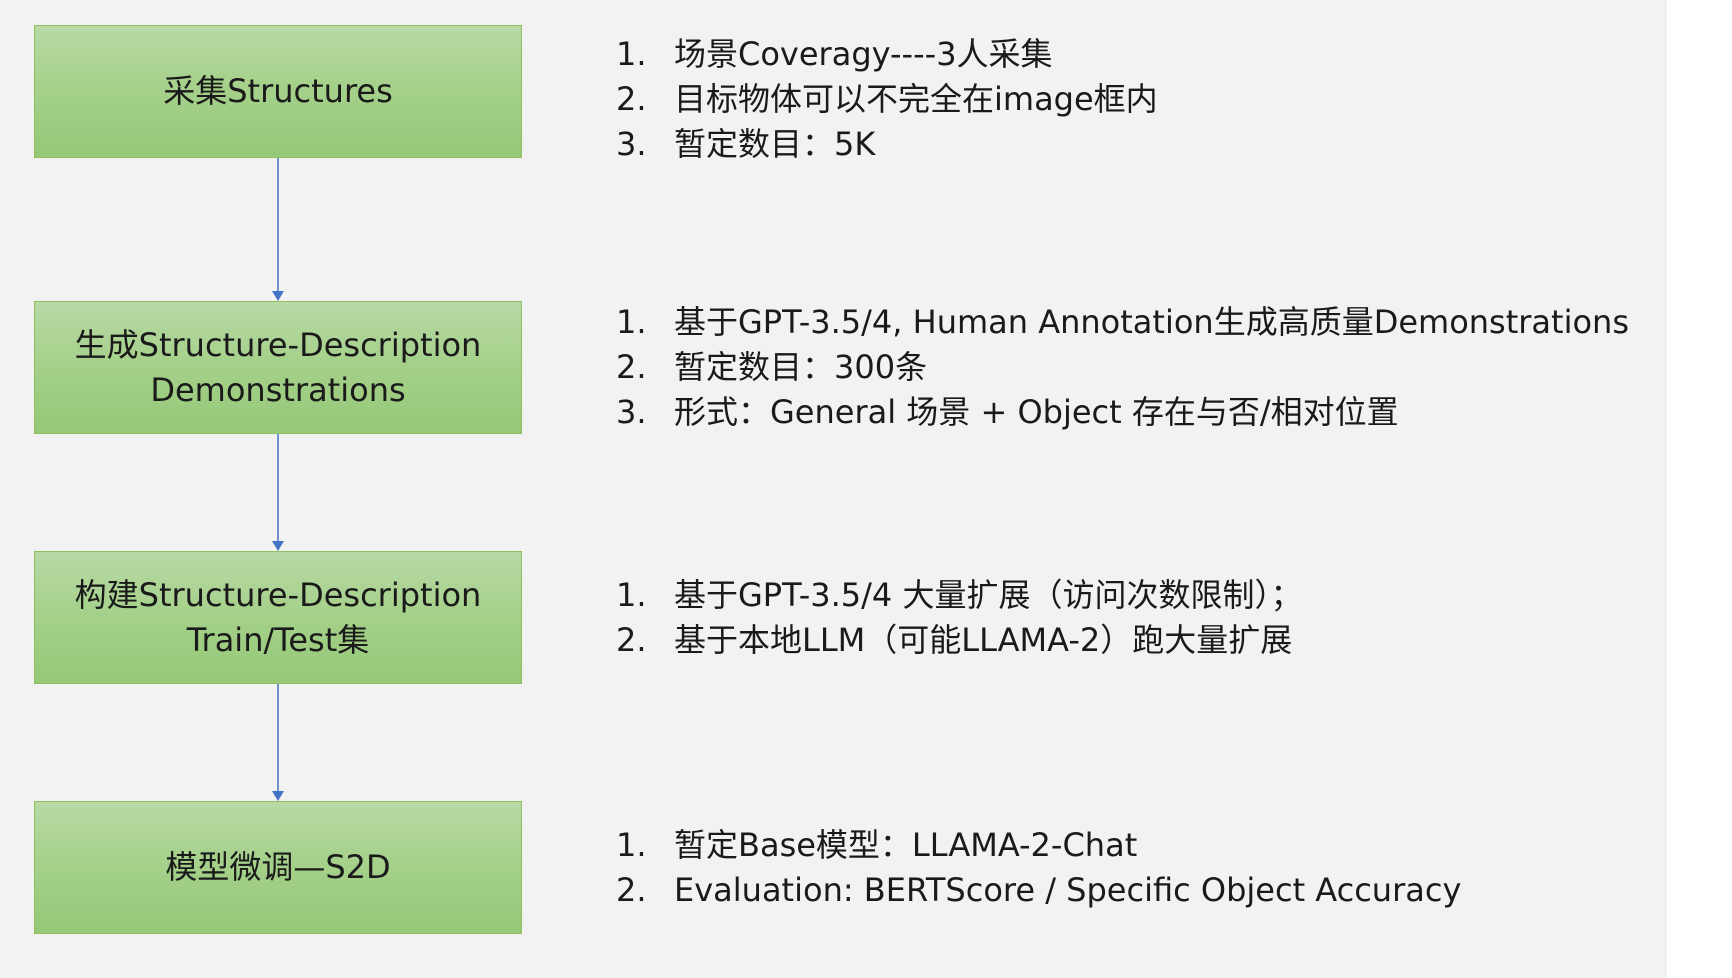 The width and height of the screenshot is (1732, 978). I want to click on list-item: 1. 暂定Base模型：LLAMA-2-Chat, so click(1038, 845).